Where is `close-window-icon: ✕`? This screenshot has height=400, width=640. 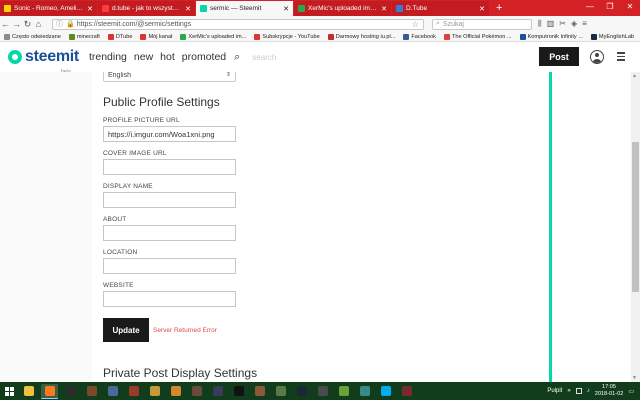
close-window-icon: ✕ is located at coordinates (630, 8).